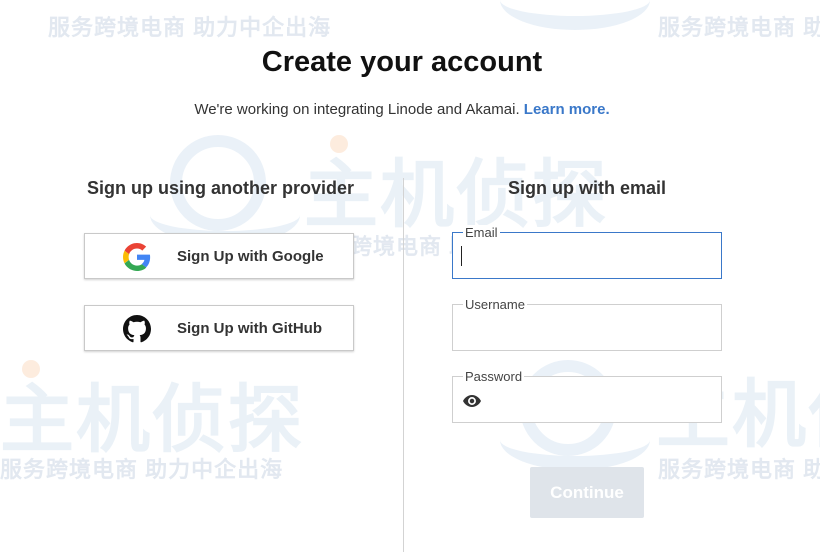 This screenshot has width=820, height=552. What do you see at coordinates (137, 329) in the screenshot?
I see `github-icon` at bounding box center [137, 329].